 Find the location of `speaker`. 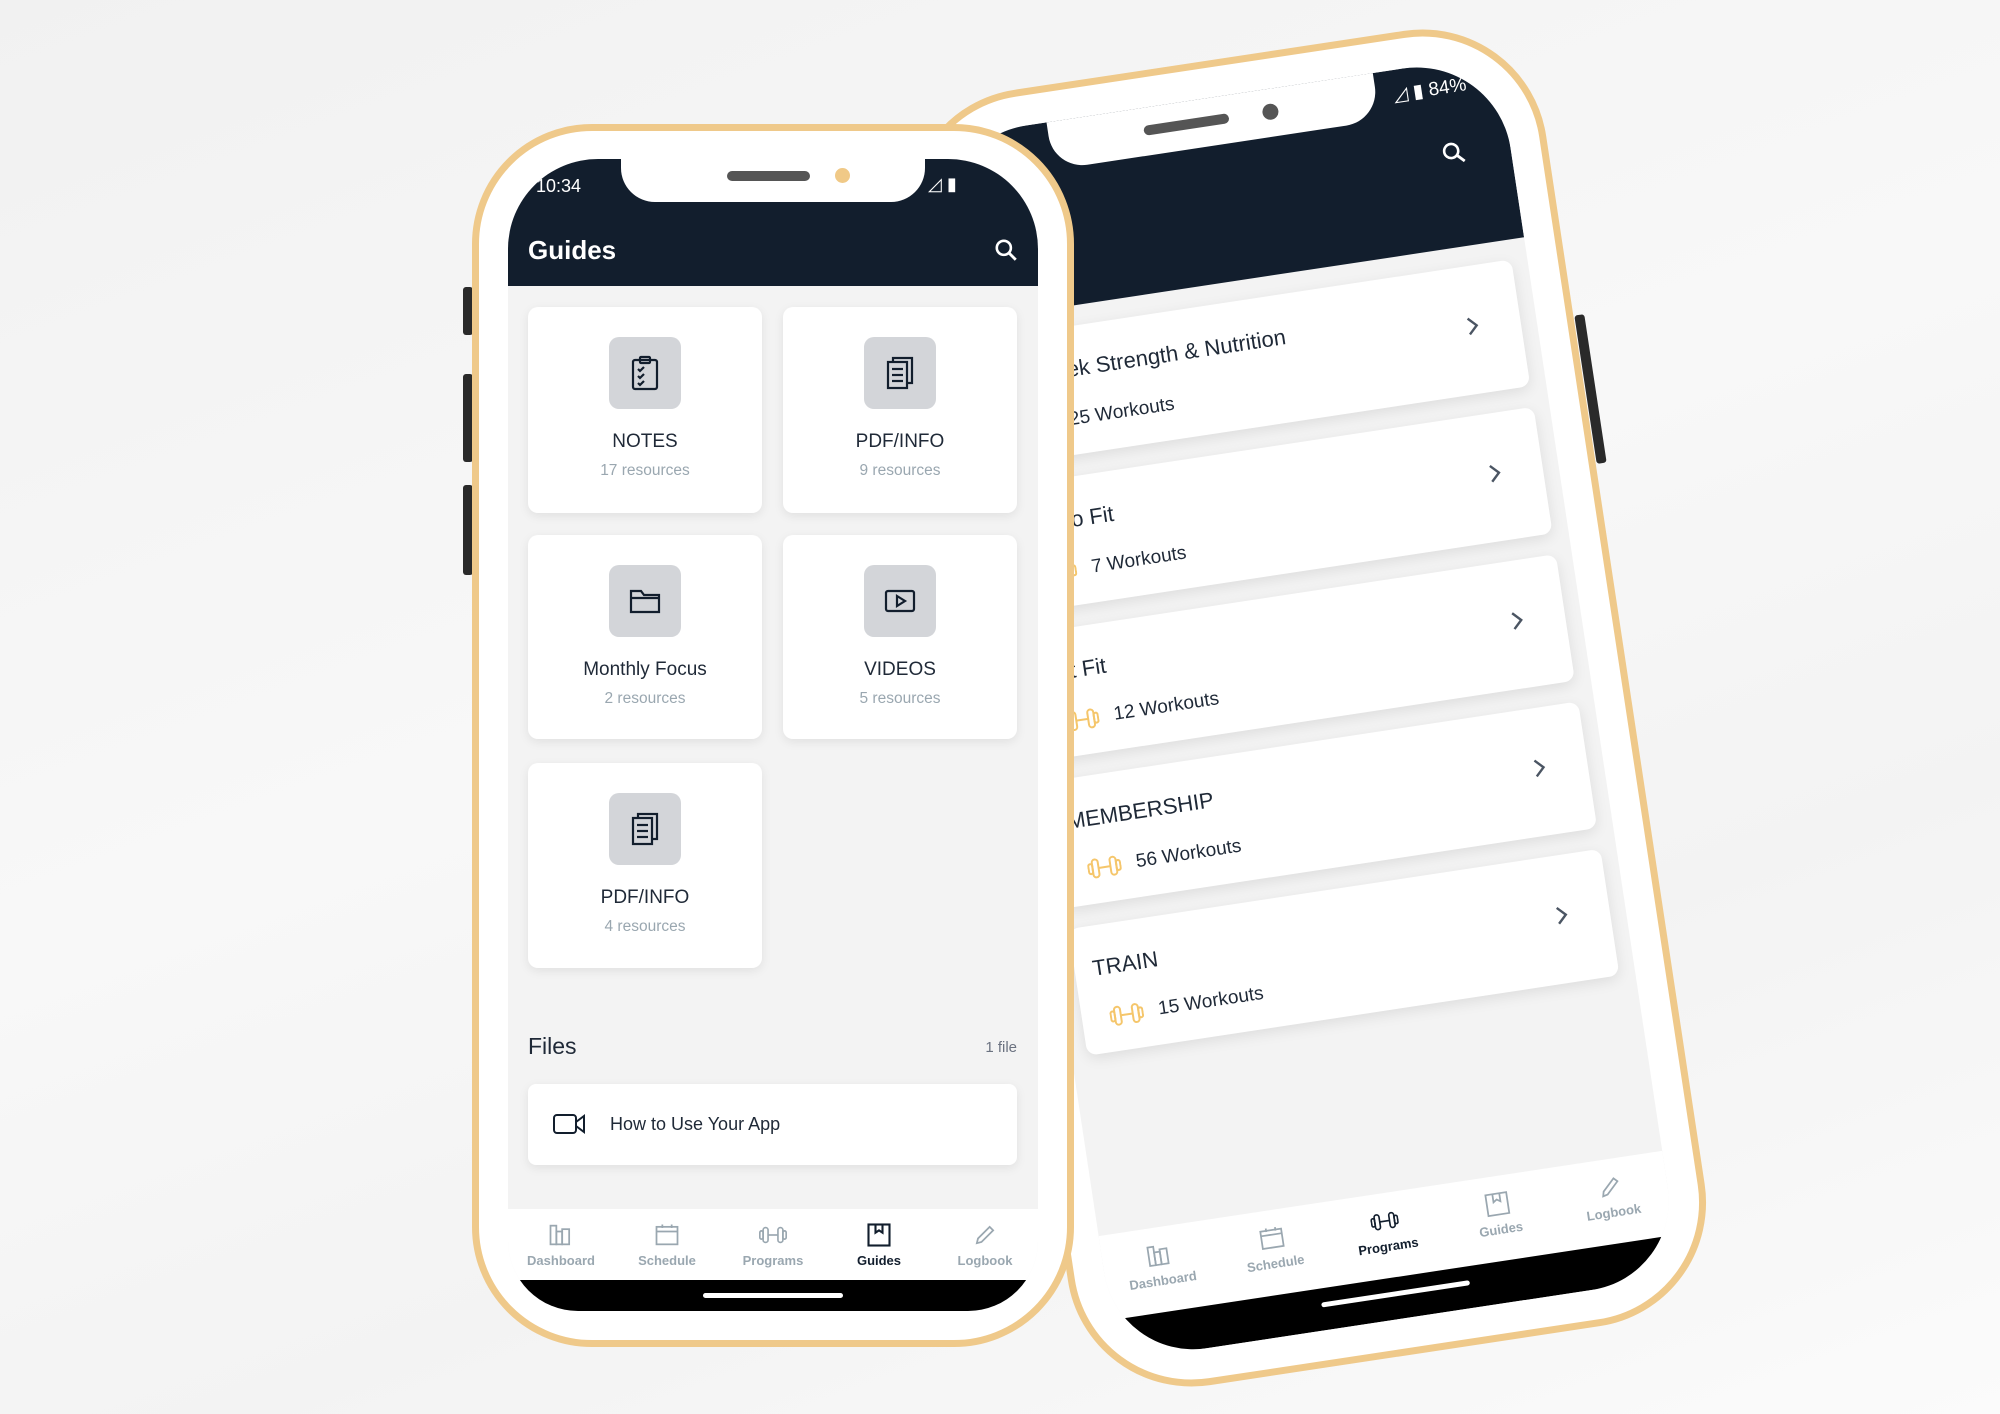

speaker is located at coordinates (768, 176).